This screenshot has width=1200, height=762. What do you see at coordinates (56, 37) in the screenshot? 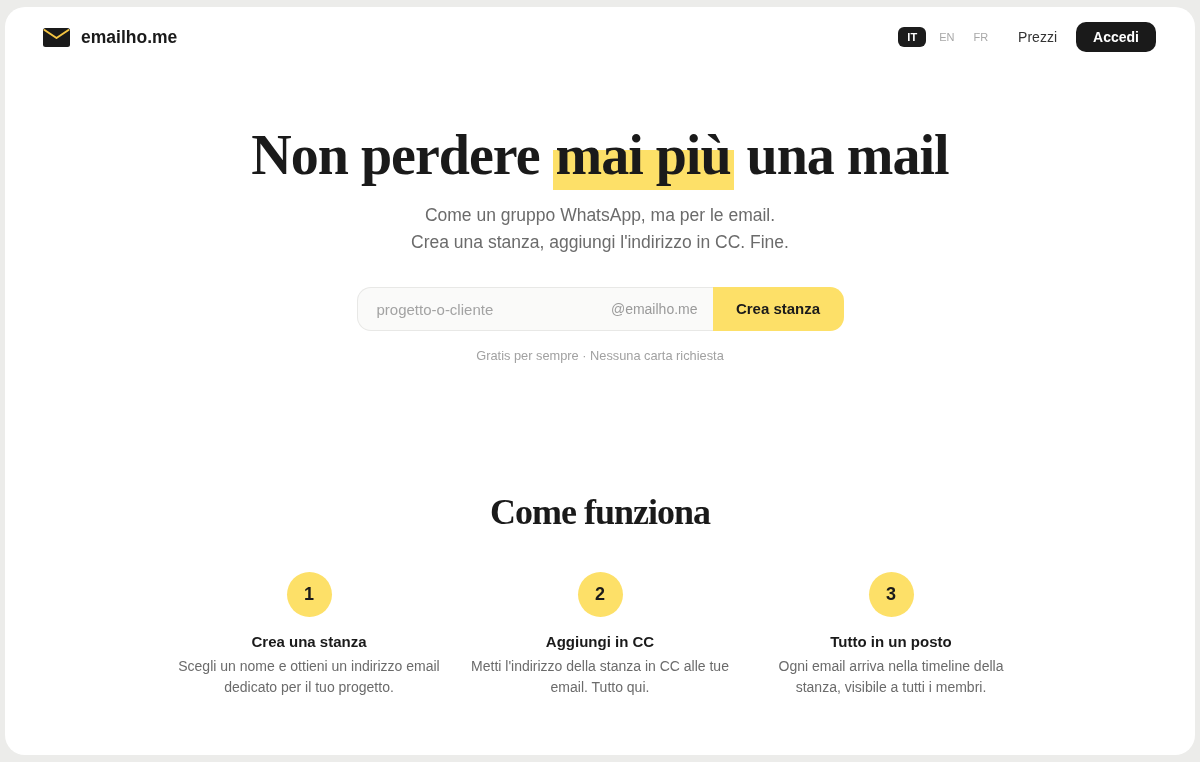
I see `envelope-logo-icon` at bounding box center [56, 37].